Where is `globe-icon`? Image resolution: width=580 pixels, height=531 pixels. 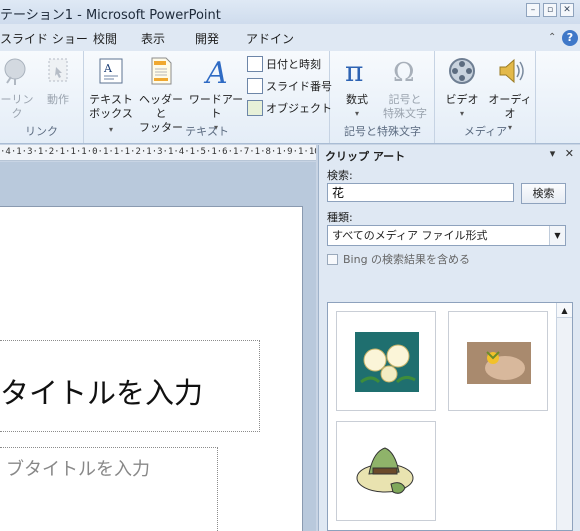 globe-icon is located at coordinates (15, 71).